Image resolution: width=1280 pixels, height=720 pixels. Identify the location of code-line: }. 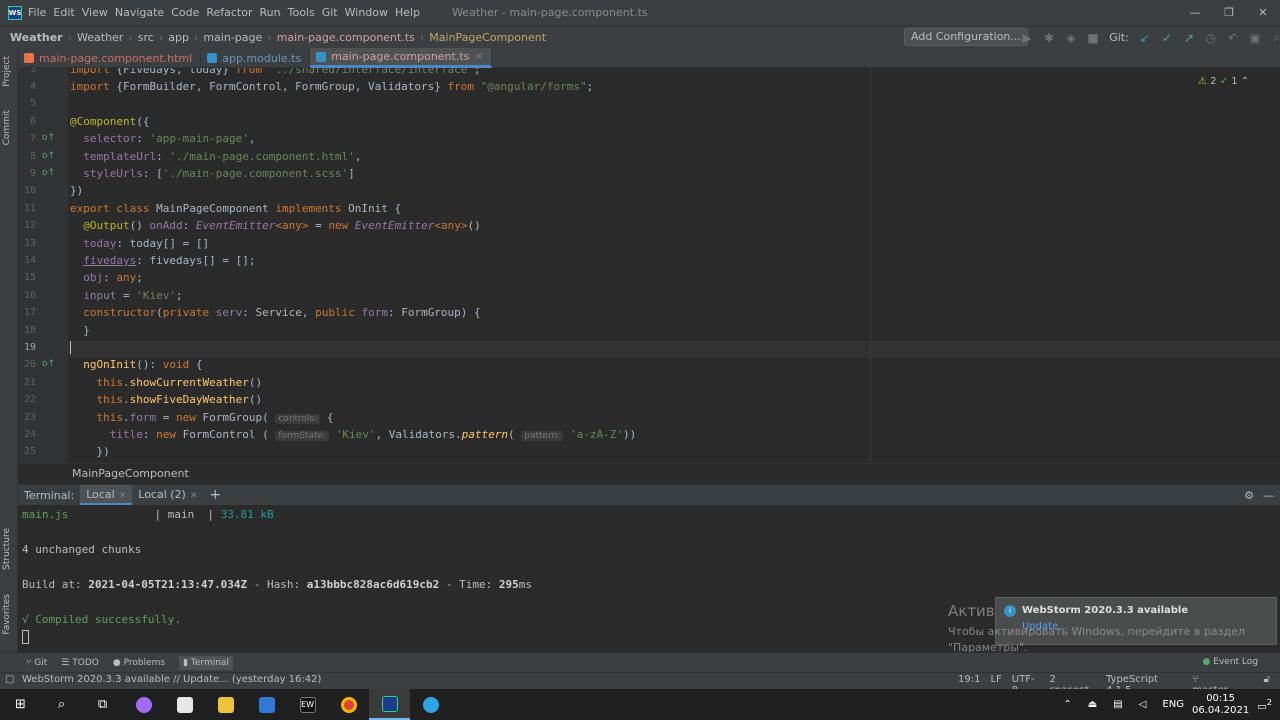
(80, 330).